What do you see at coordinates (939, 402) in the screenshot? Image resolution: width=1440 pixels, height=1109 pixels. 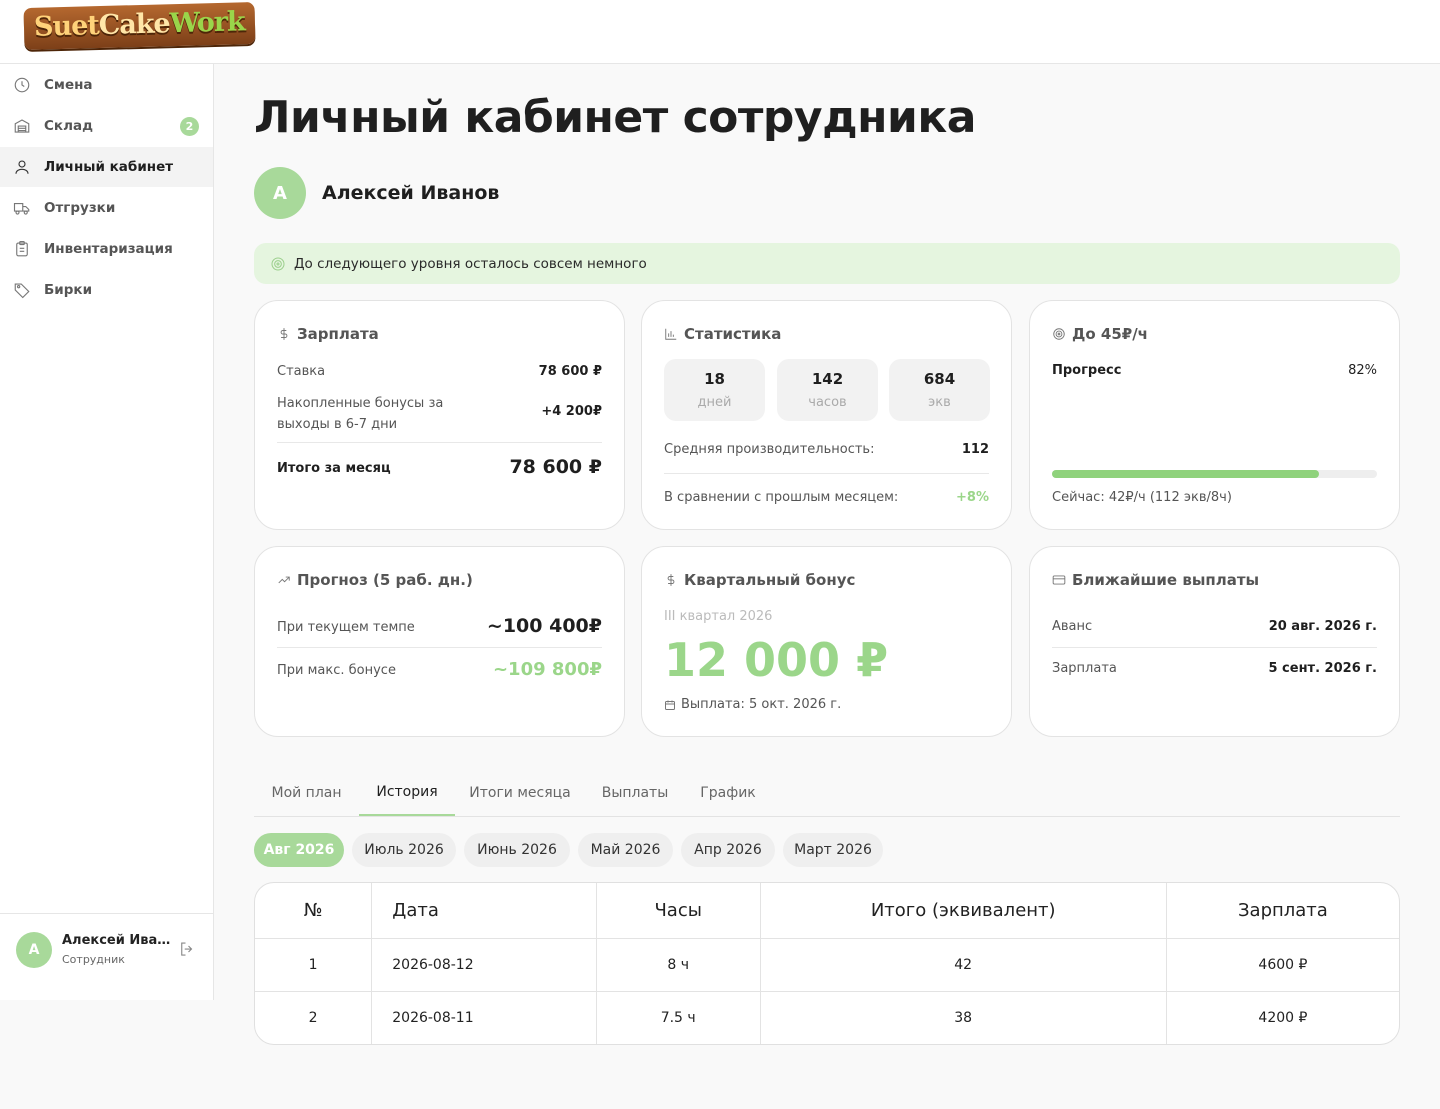 I see `stat-unit: экв` at bounding box center [939, 402].